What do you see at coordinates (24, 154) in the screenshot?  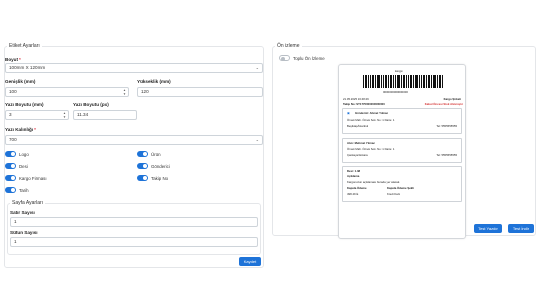 I see `toggle-label: Logo` at bounding box center [24, 154].